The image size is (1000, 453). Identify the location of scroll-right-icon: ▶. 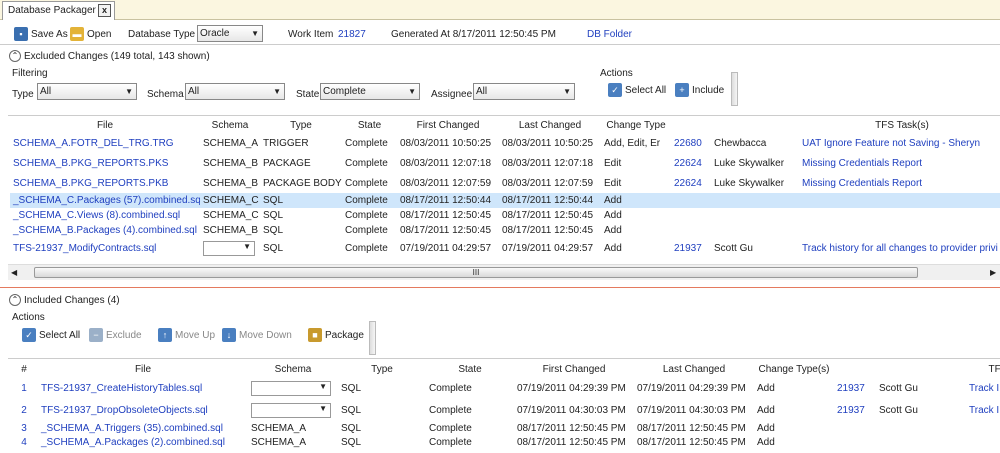
(993, 272).